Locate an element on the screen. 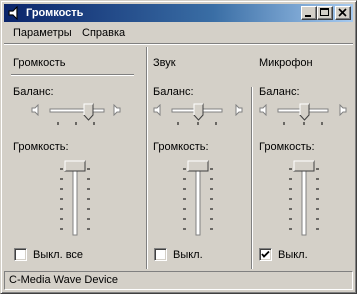  maximize-button is located at coordinates (325, 13).